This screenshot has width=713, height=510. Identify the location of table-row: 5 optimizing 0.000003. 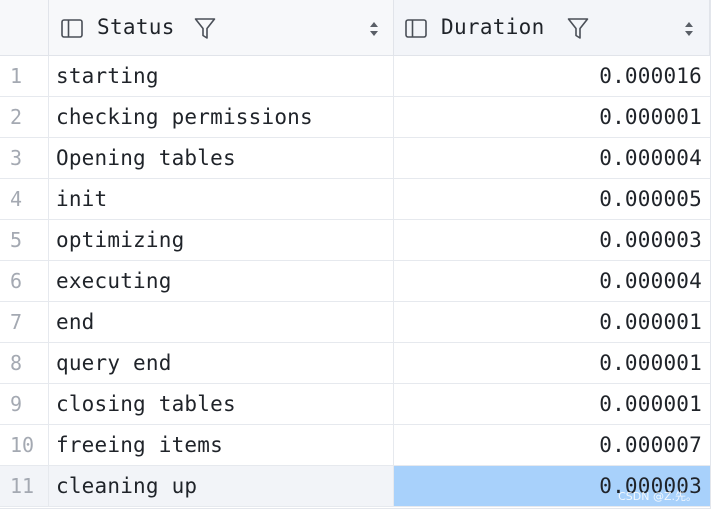
(355, 240).